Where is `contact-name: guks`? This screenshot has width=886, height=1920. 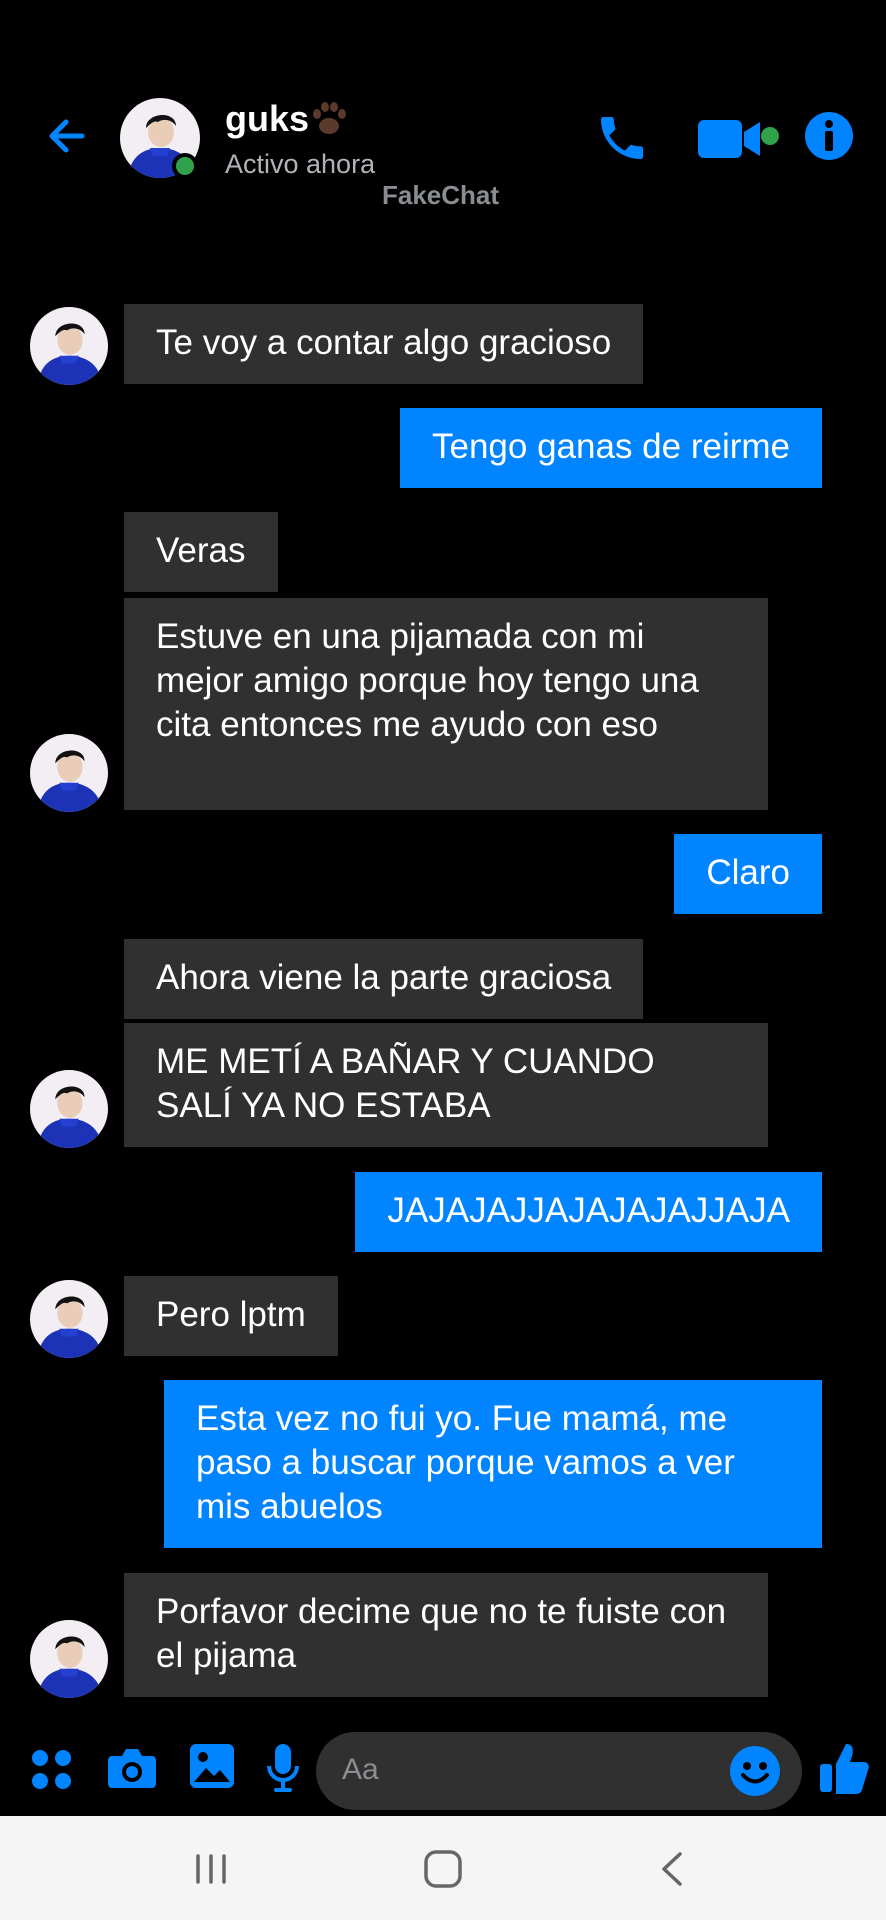 contact-name: guks is located at coordinates (267, 119).